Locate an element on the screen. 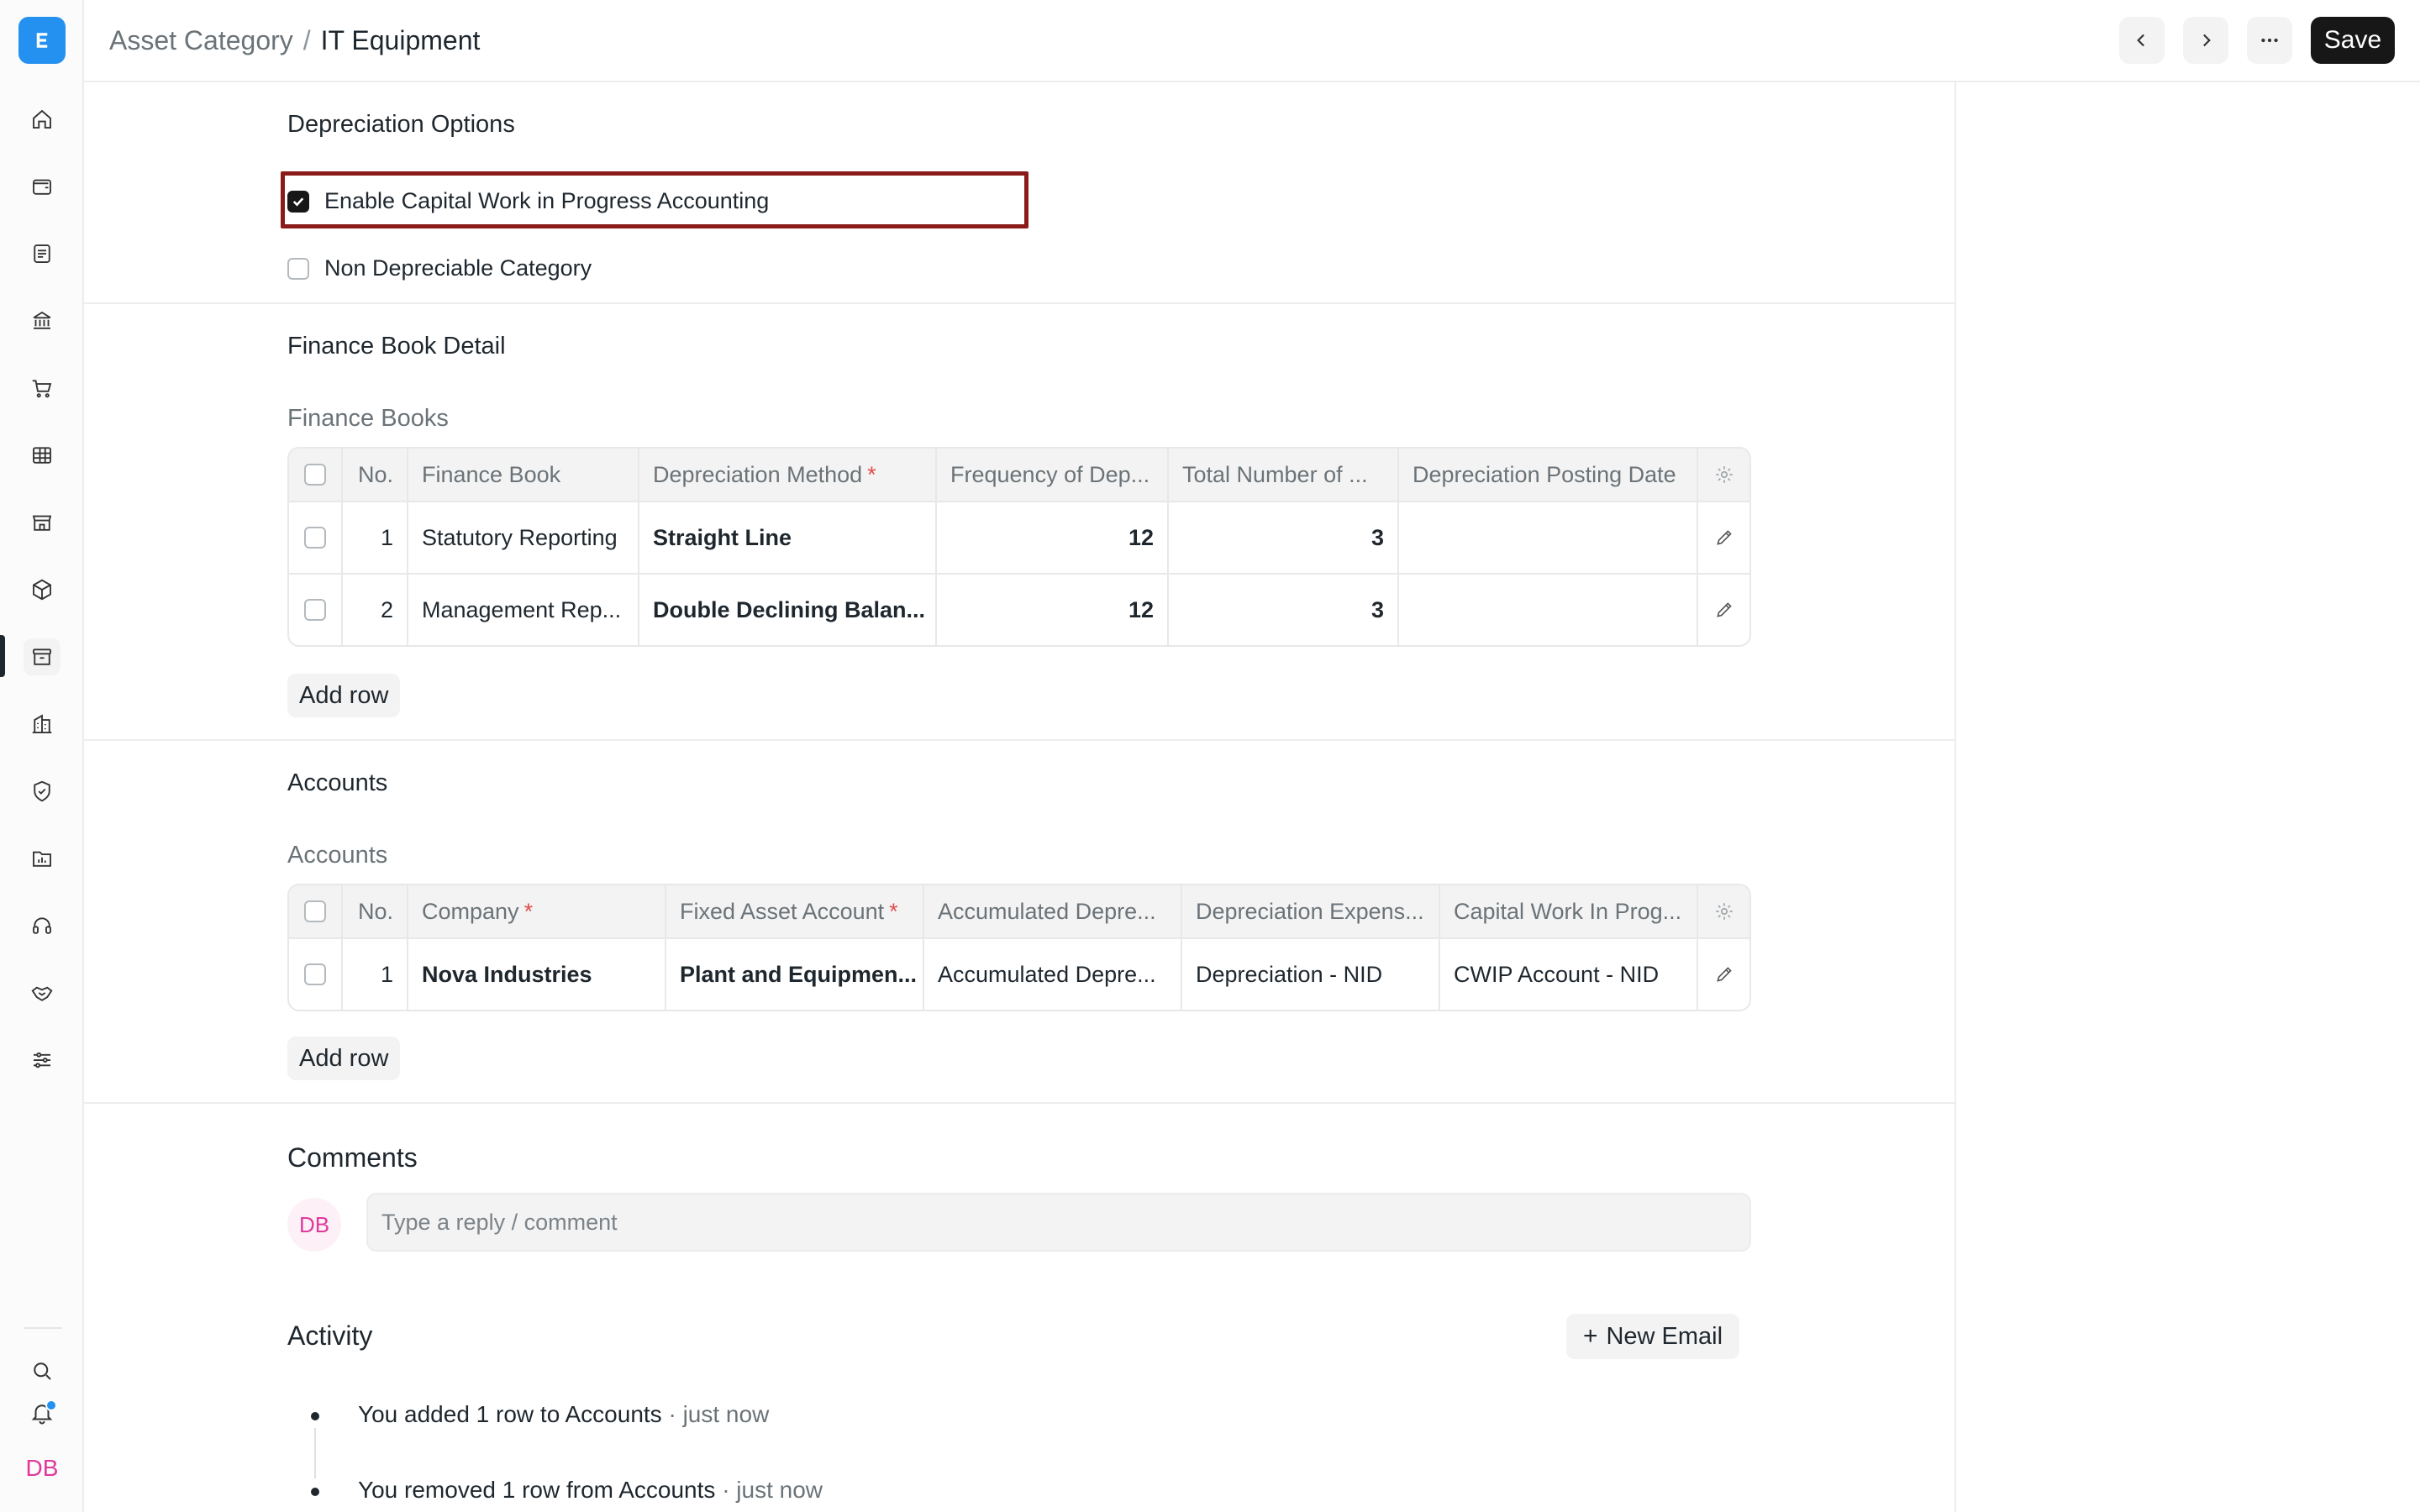 The width and height of the screenshot is (2420, 1512). finance-book-cell: Statutory Reporting is located at coordinates (523, 537).